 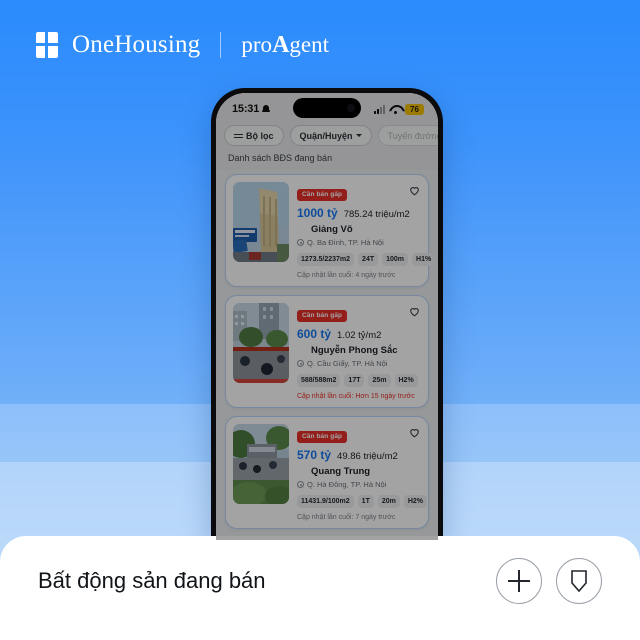 I want to click on district-dropdown: Quận/Huyện, so click(x=330, y=135).